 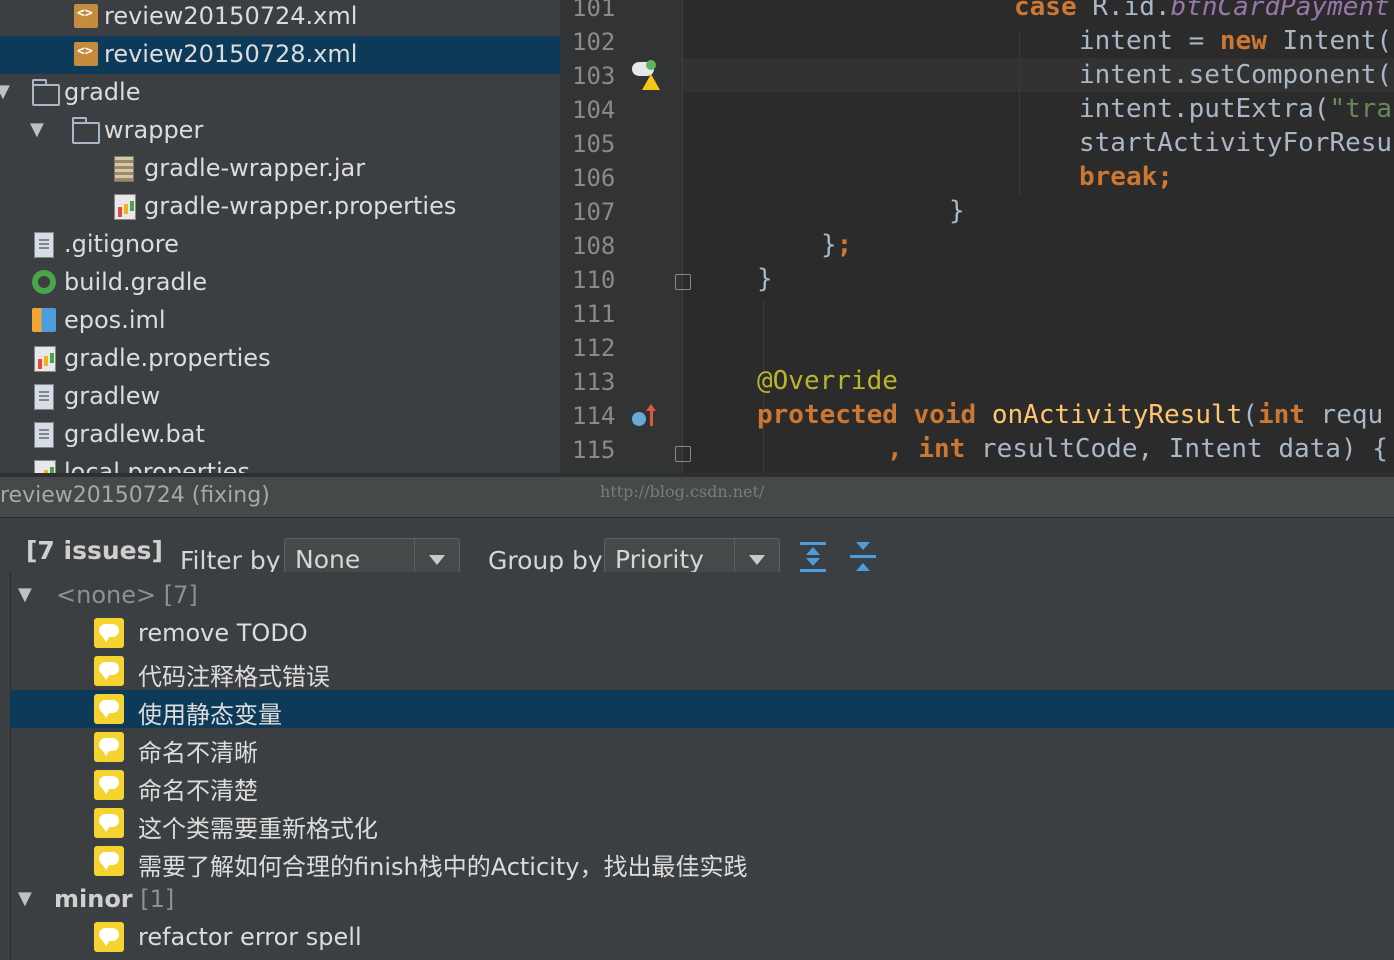 I want to click on issue-item-selected: 使用静态变量, so click(x=702, y=709).